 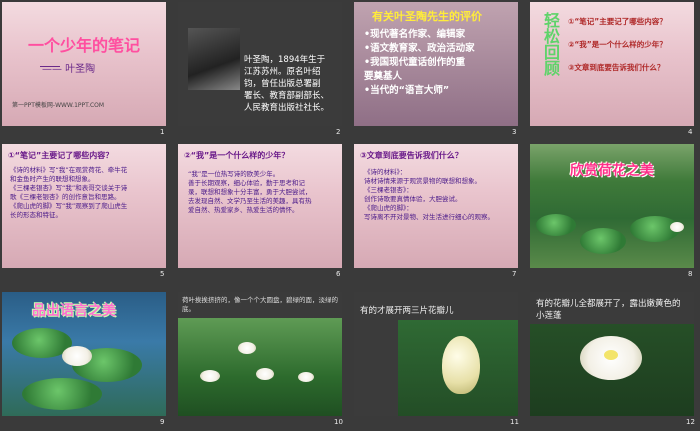 What do you see at coordinates (65, 197) in the screenshot?
I see `content-line: 歌《三棵老银杏》的创作意旨和思路。` at bounding box center [65, 197].